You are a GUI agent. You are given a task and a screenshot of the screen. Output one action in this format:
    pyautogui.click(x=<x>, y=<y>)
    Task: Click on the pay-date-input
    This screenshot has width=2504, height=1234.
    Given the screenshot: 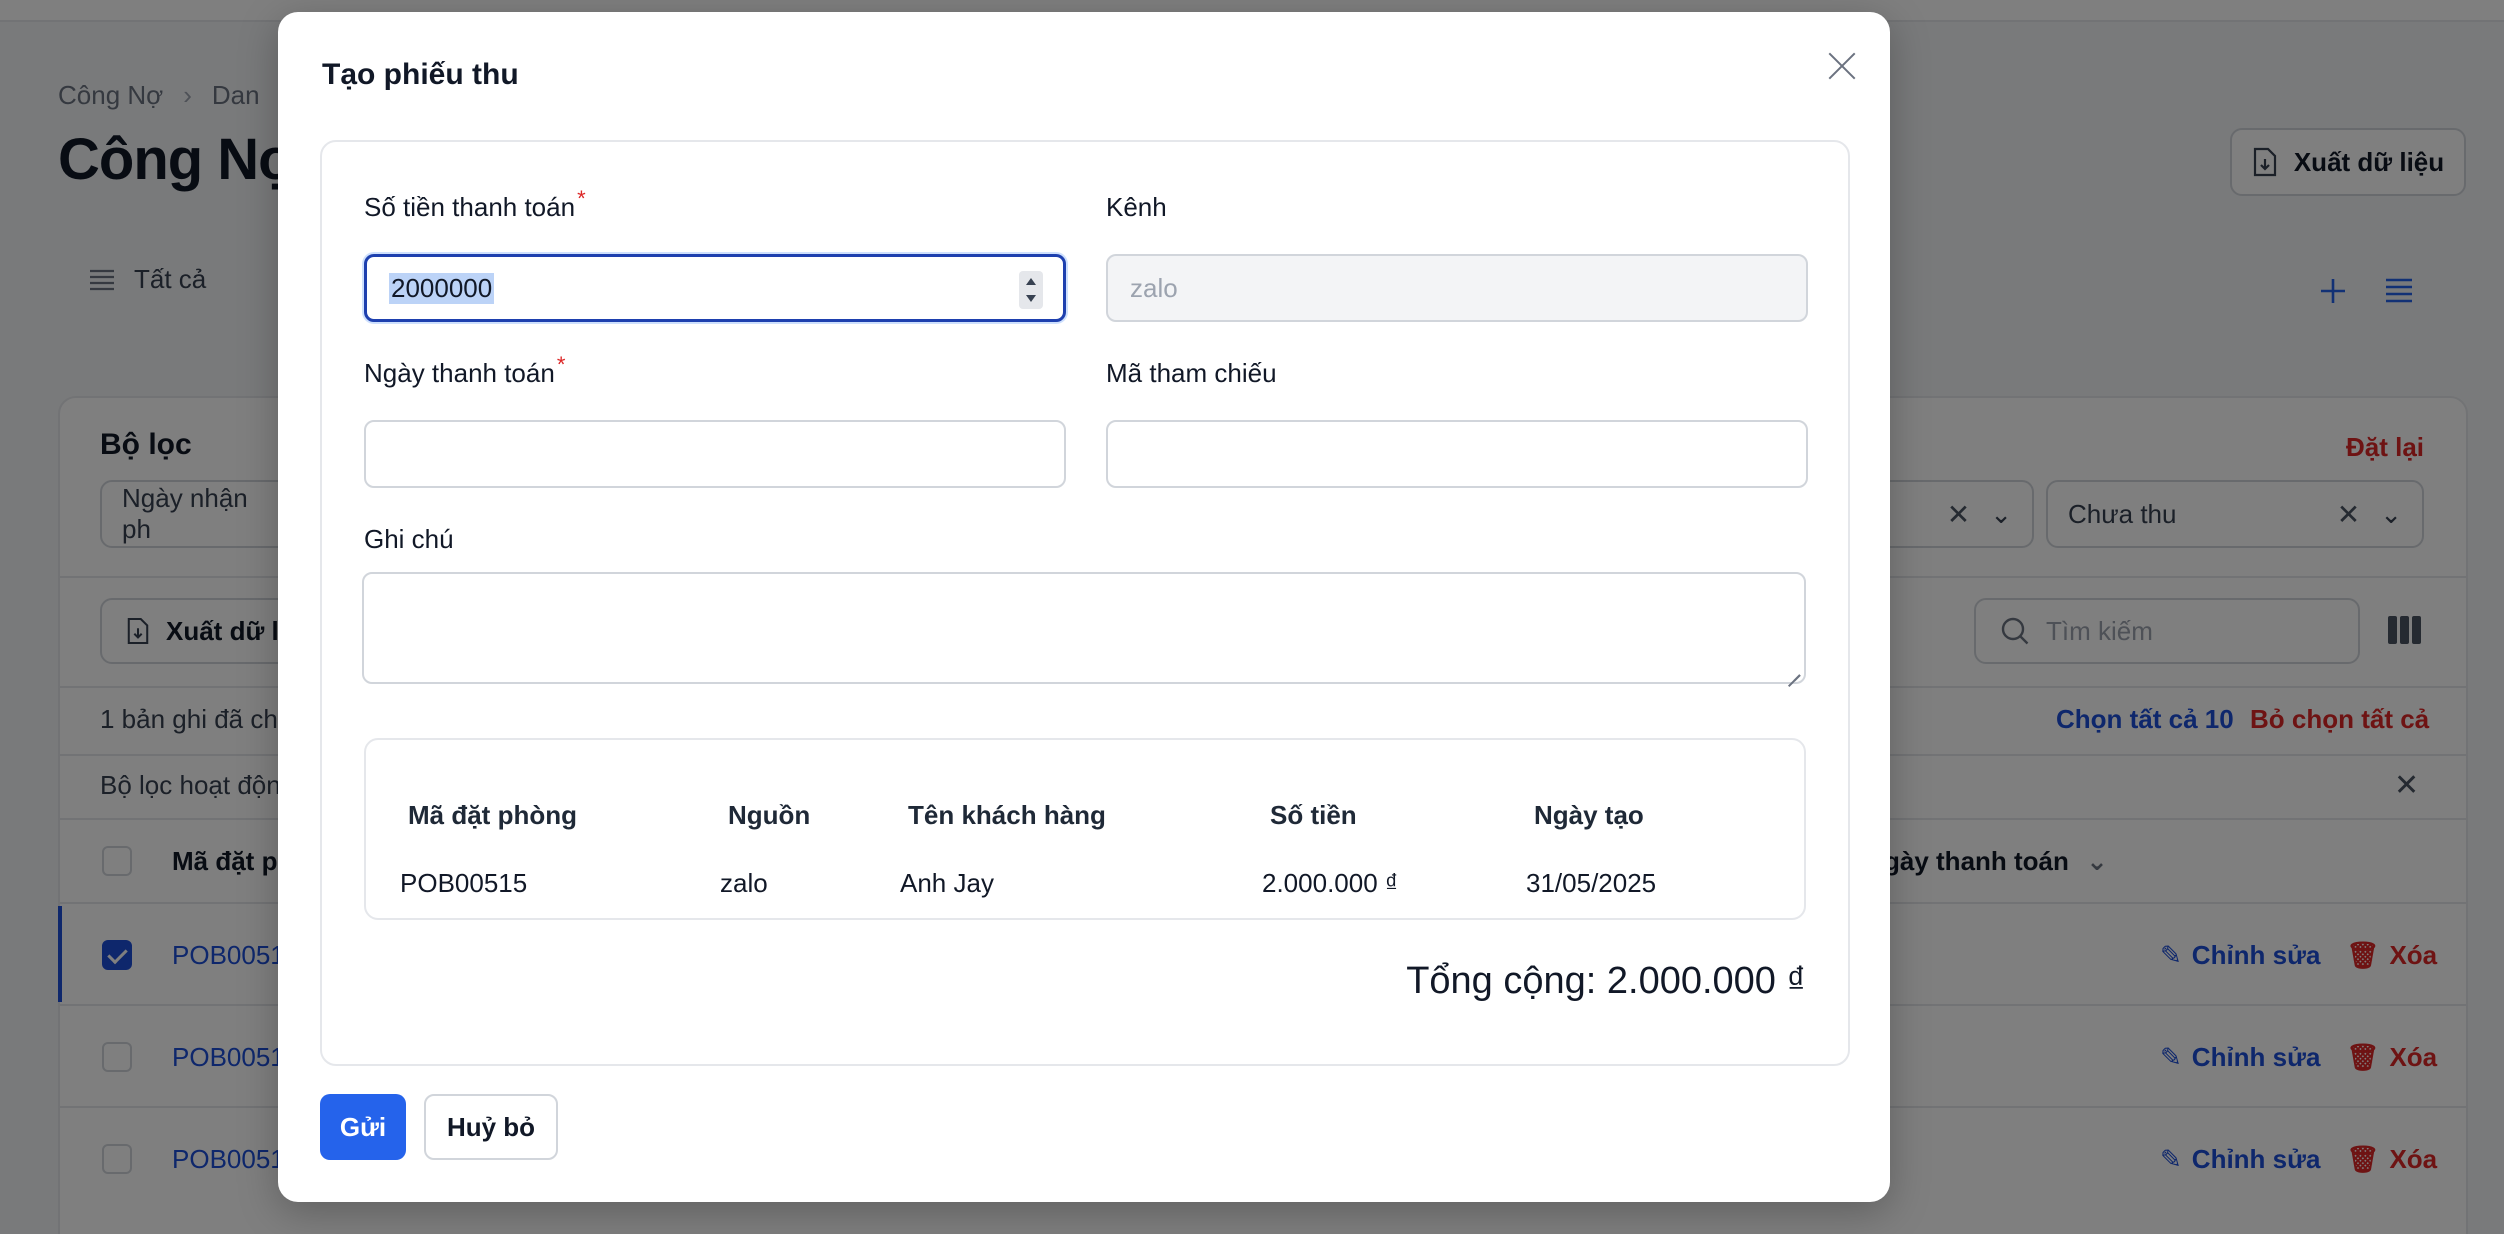 What is the action you would take?
    pyautogui.click(x=715, y=454)
    